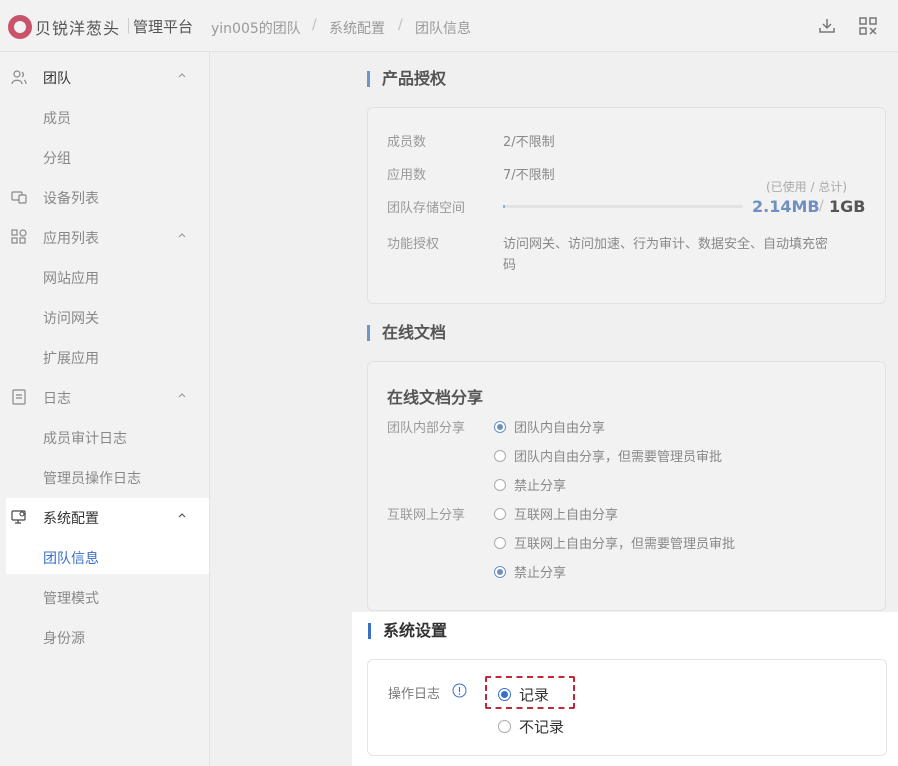  I want to click on sidebar-item-web-apps: 网站应用, so click(105, 277).